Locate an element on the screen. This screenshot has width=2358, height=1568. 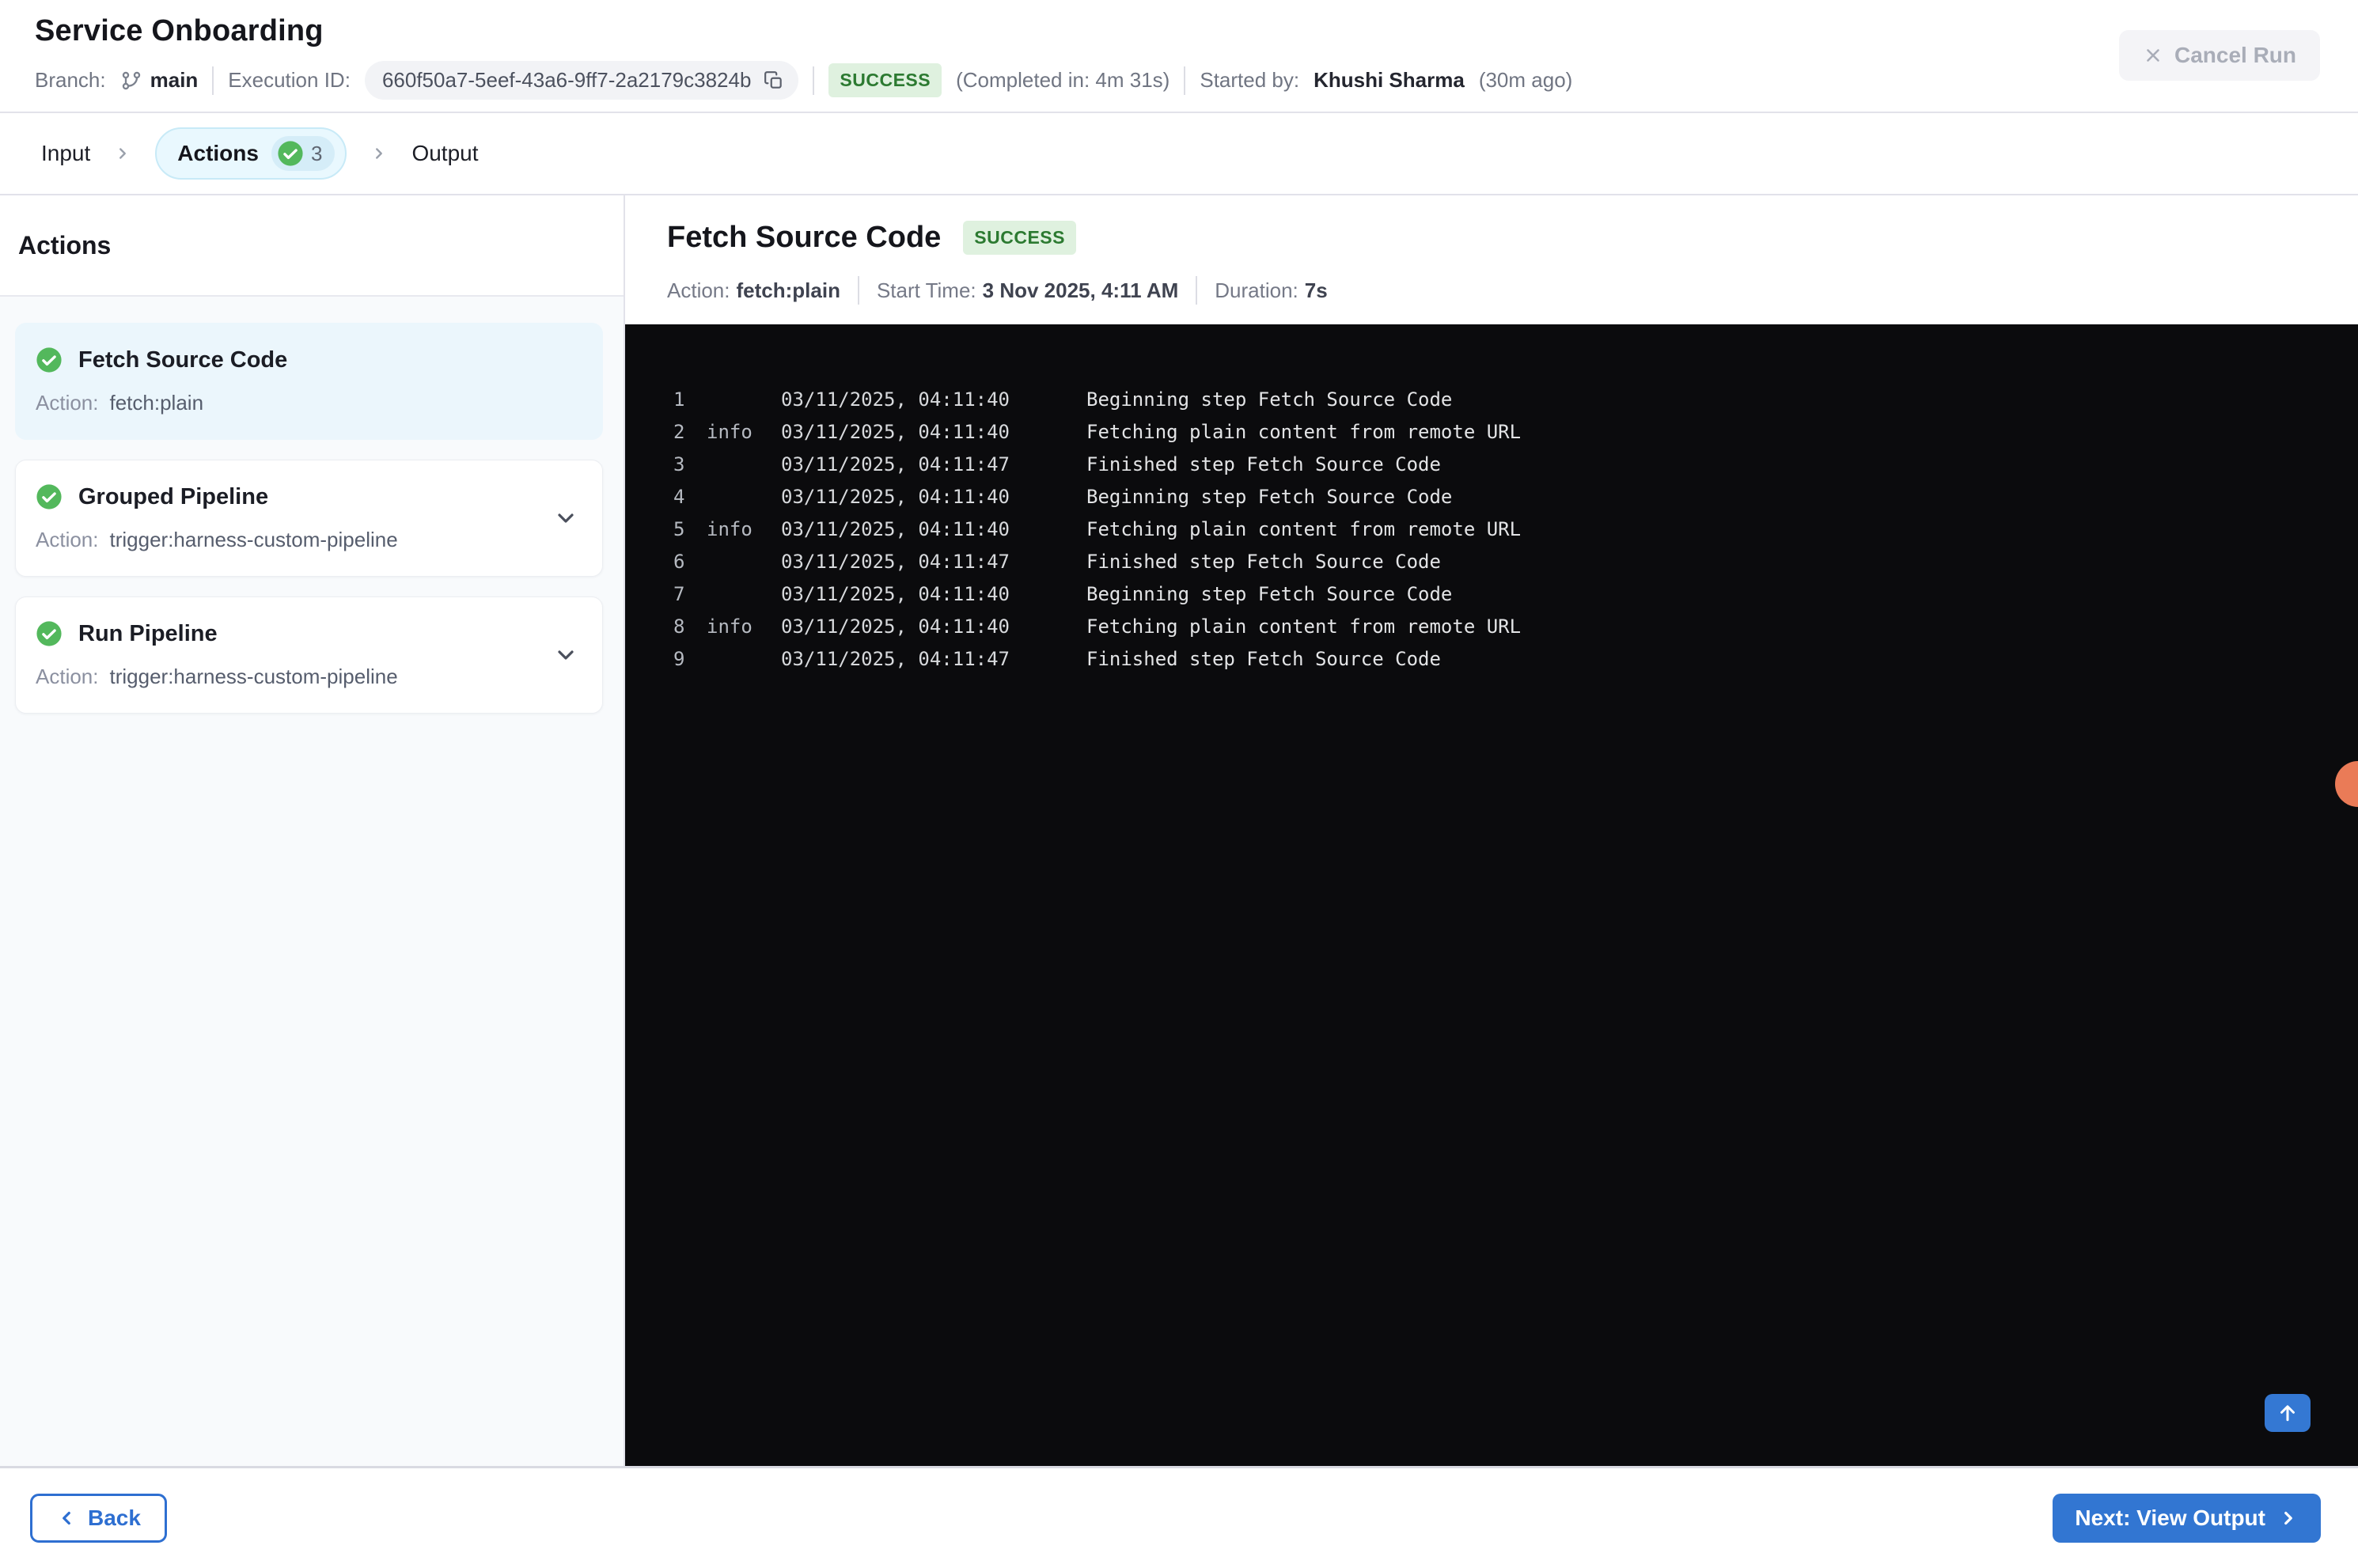
meta-label: Action: is located at coordinates (699, 290).